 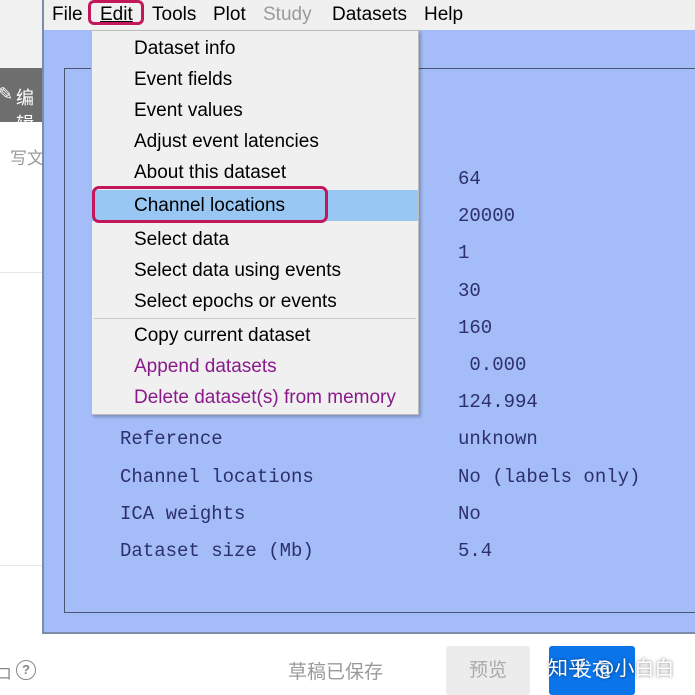 I want to click on info-value-epochs: 1, so click(x=464, y=253).